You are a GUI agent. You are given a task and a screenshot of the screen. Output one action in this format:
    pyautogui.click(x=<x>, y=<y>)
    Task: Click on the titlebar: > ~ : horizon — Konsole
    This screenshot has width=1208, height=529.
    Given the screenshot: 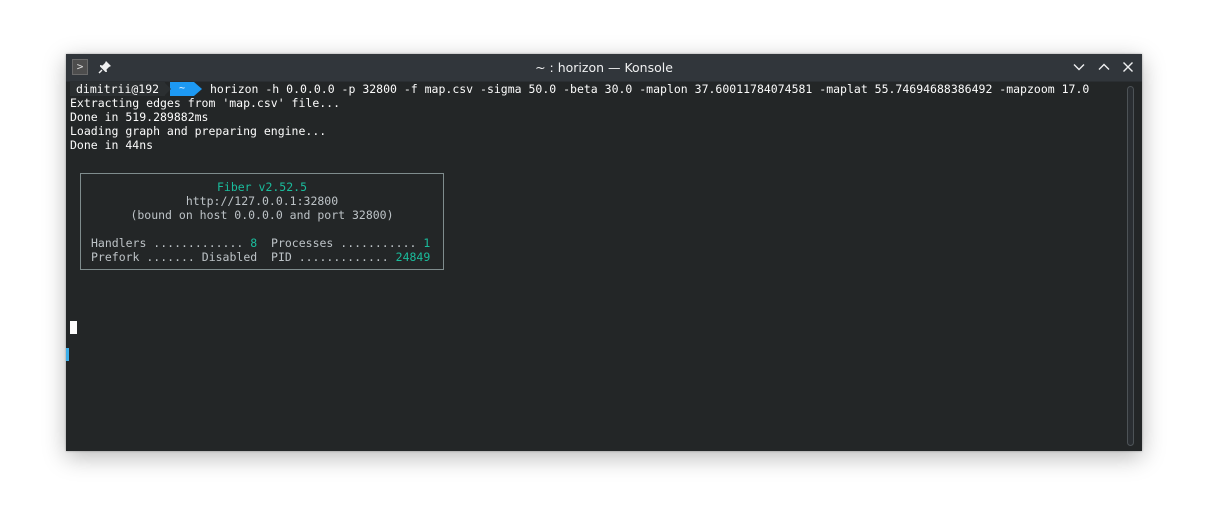 What is the action you would take?
    pyautogui.click(x=604, y=68)
    